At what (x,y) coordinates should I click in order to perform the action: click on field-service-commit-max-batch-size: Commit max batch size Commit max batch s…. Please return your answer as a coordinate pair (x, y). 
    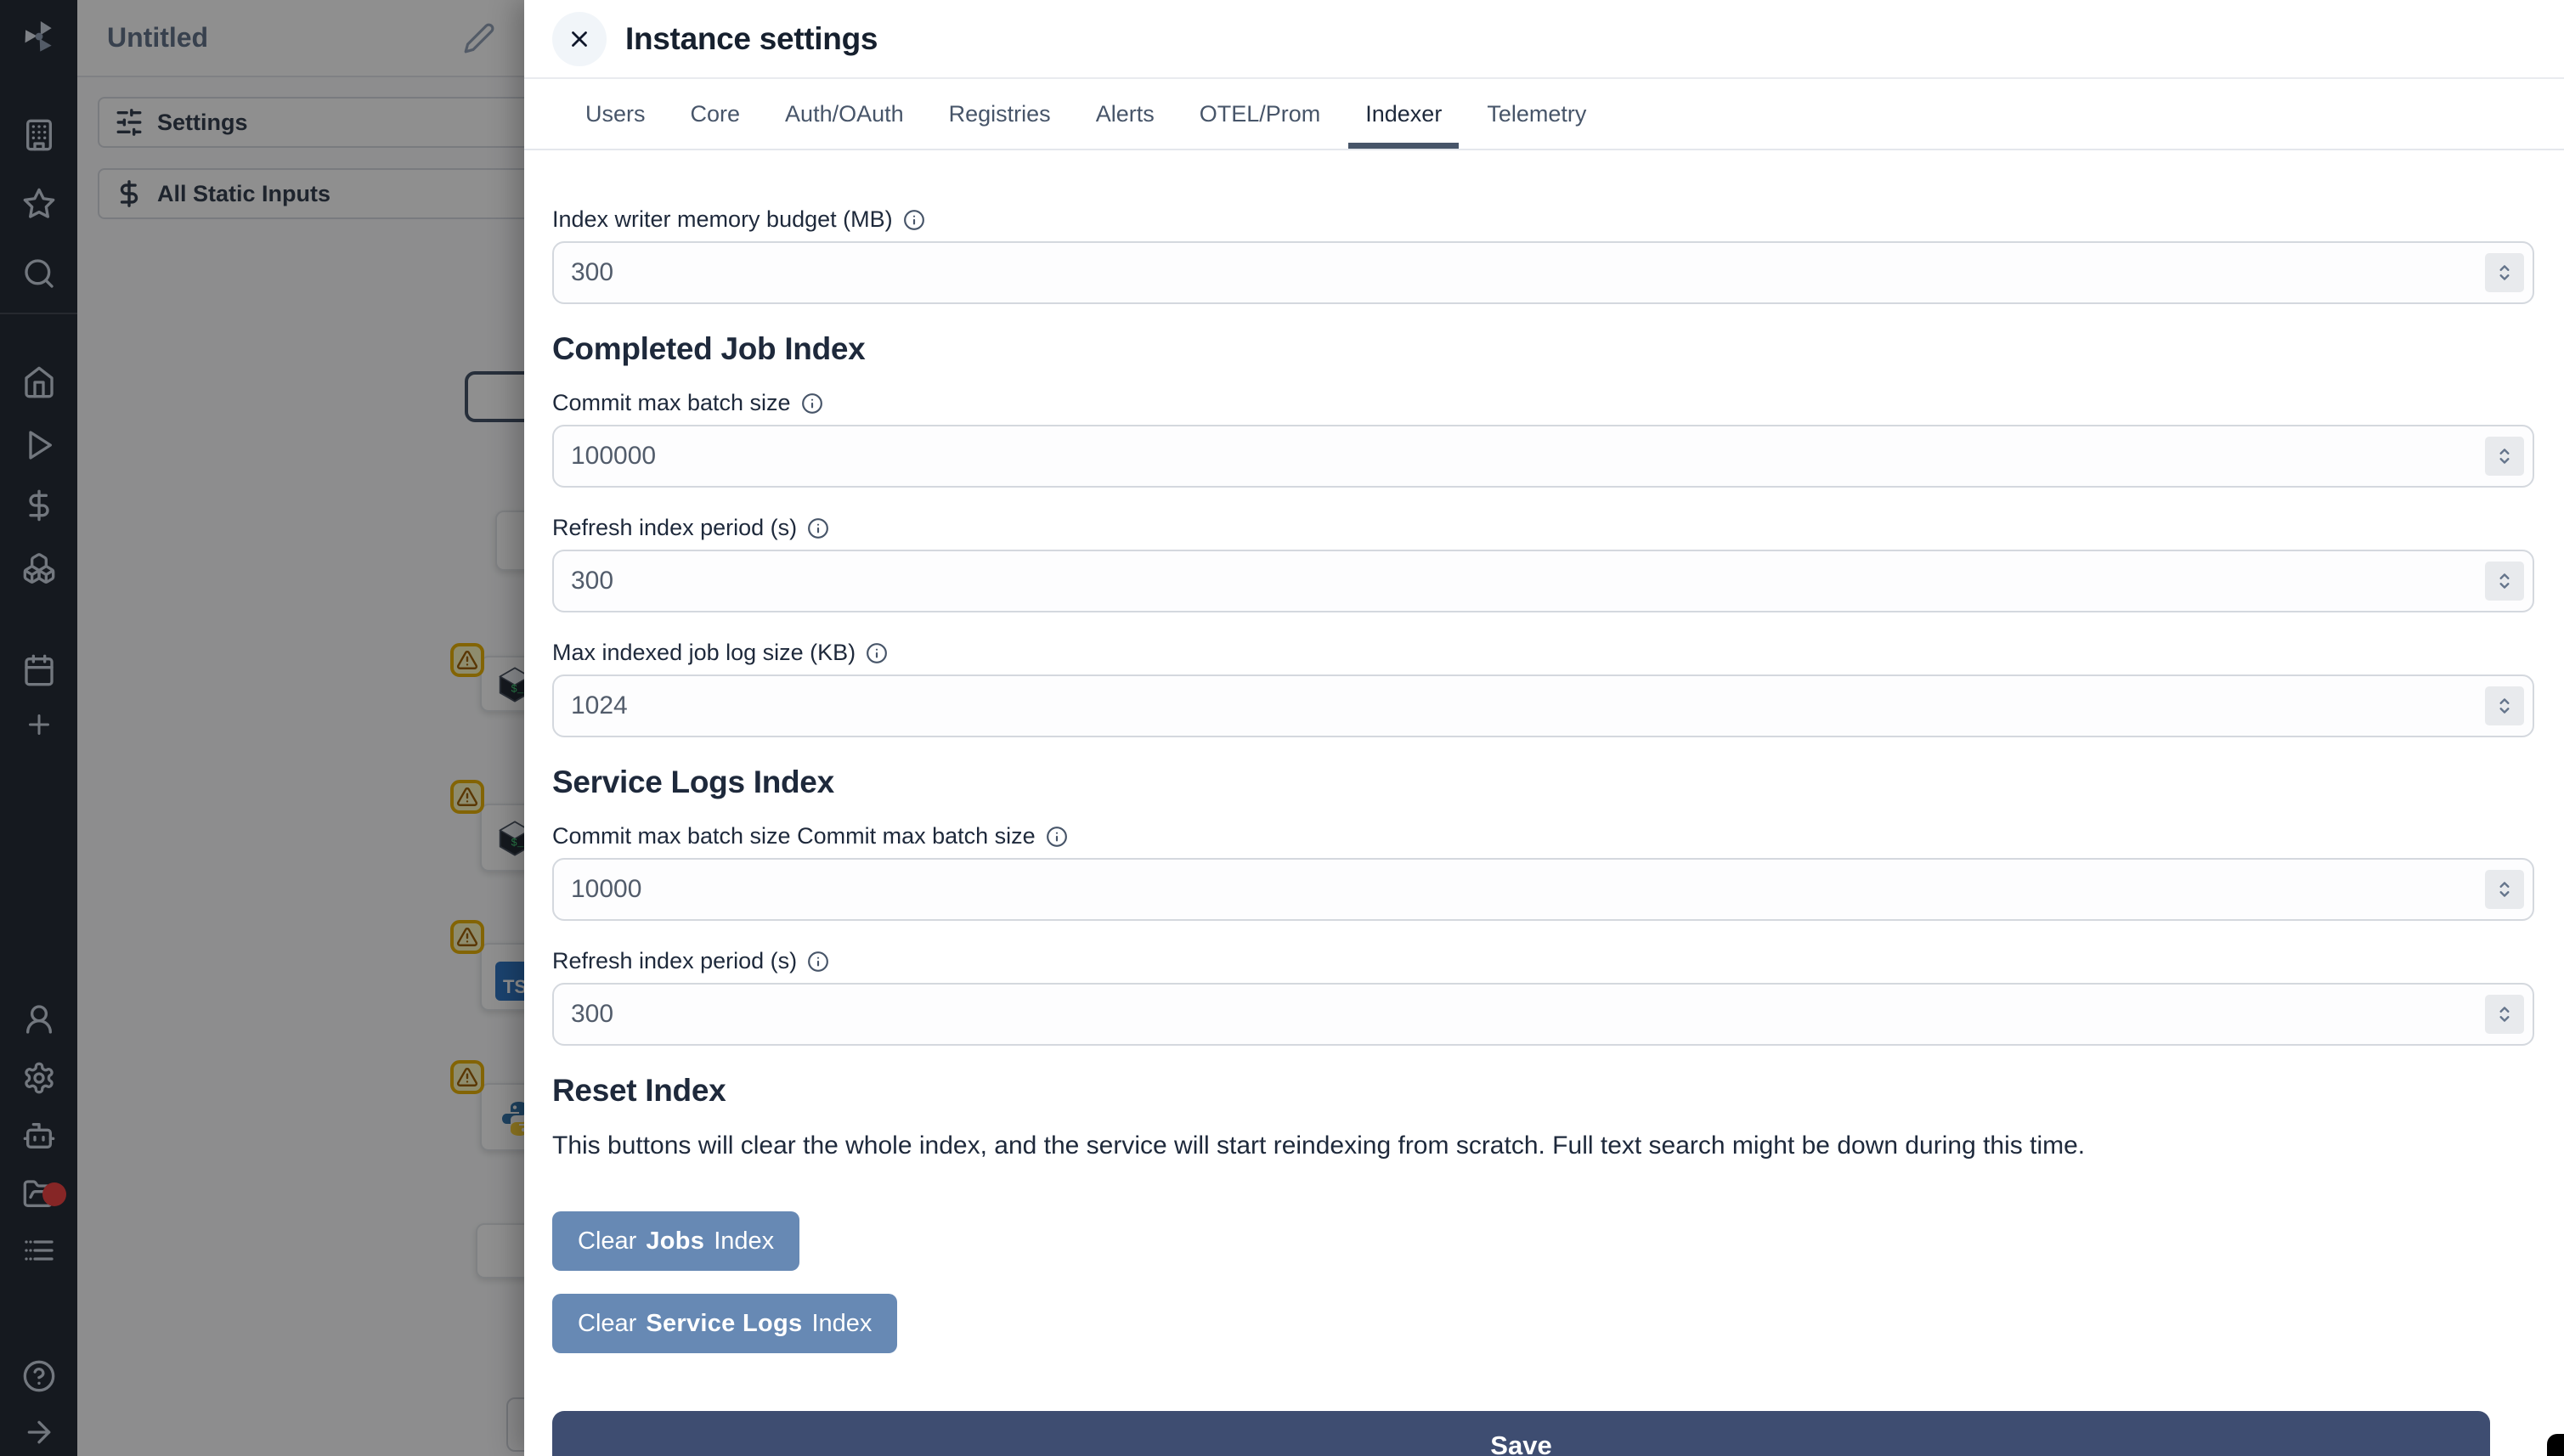
    Looking at the image, I should click on (1543, 872).